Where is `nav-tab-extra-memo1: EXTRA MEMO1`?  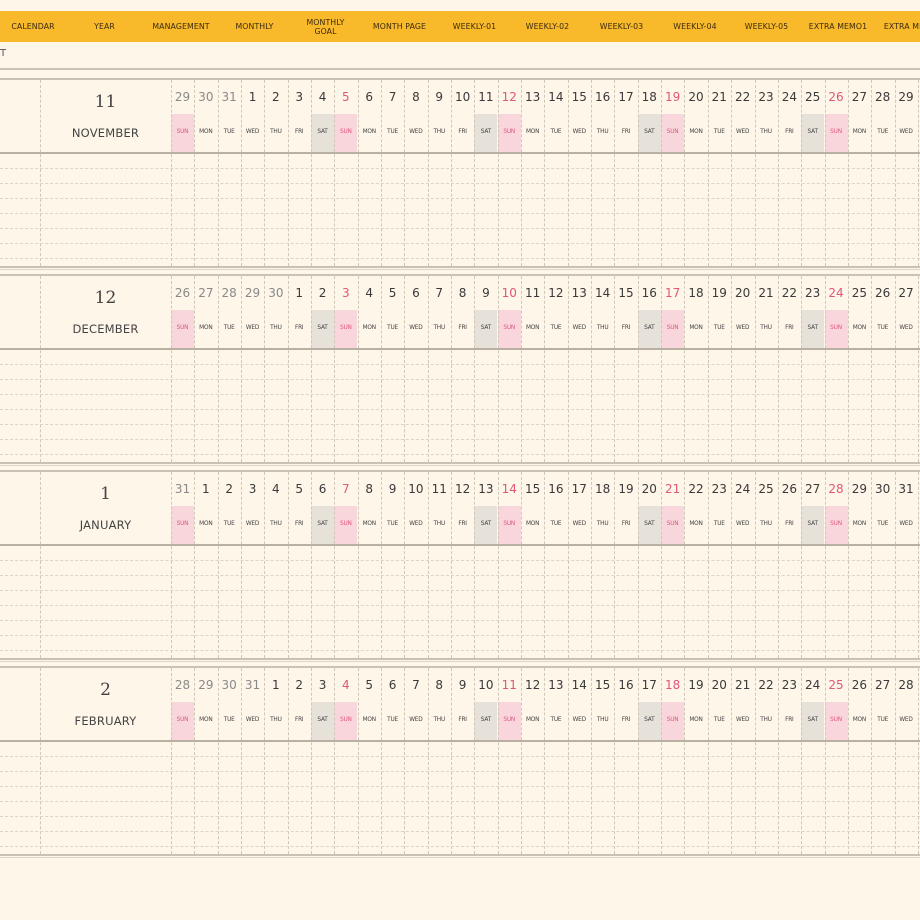 nav-tab-extra-memo1: EXTRA MEMO1 is located at coordinates (838, 26).